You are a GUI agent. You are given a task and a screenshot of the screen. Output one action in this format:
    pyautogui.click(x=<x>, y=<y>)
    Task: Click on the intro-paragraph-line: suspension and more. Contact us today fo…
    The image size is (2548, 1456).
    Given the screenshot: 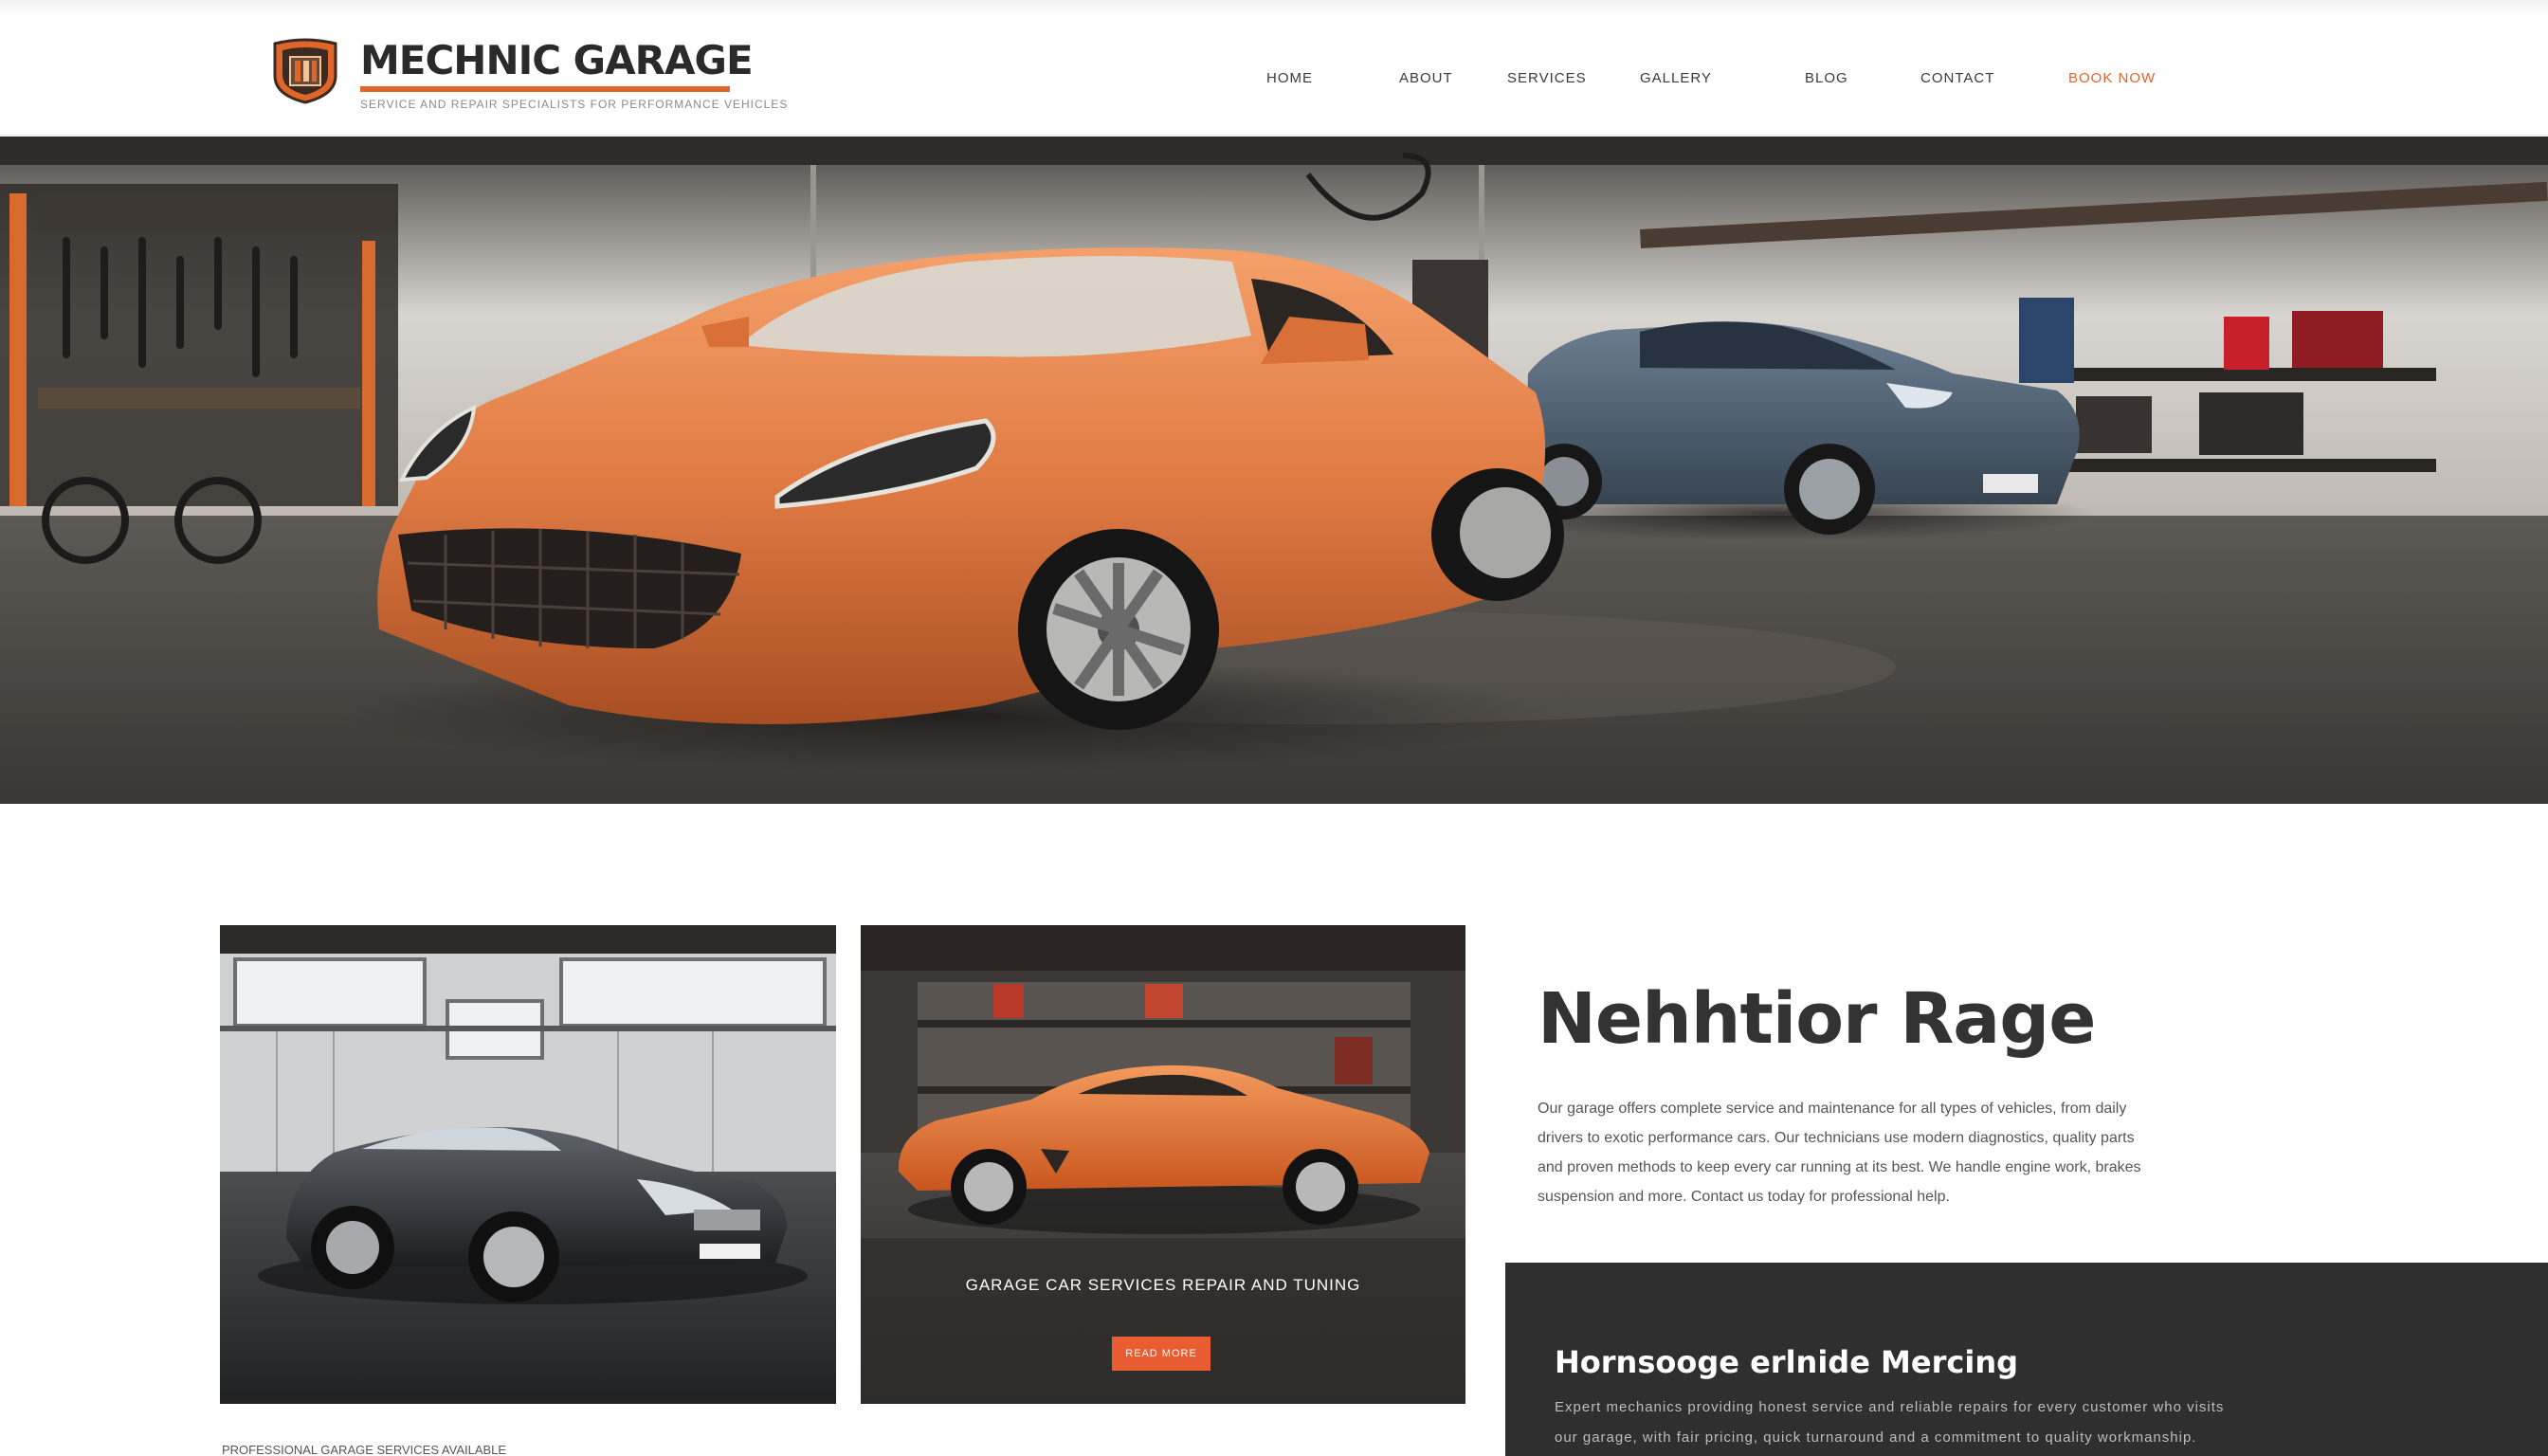 What is the action you would take?
    pyautogui.click(x=1744, y=1197)
    